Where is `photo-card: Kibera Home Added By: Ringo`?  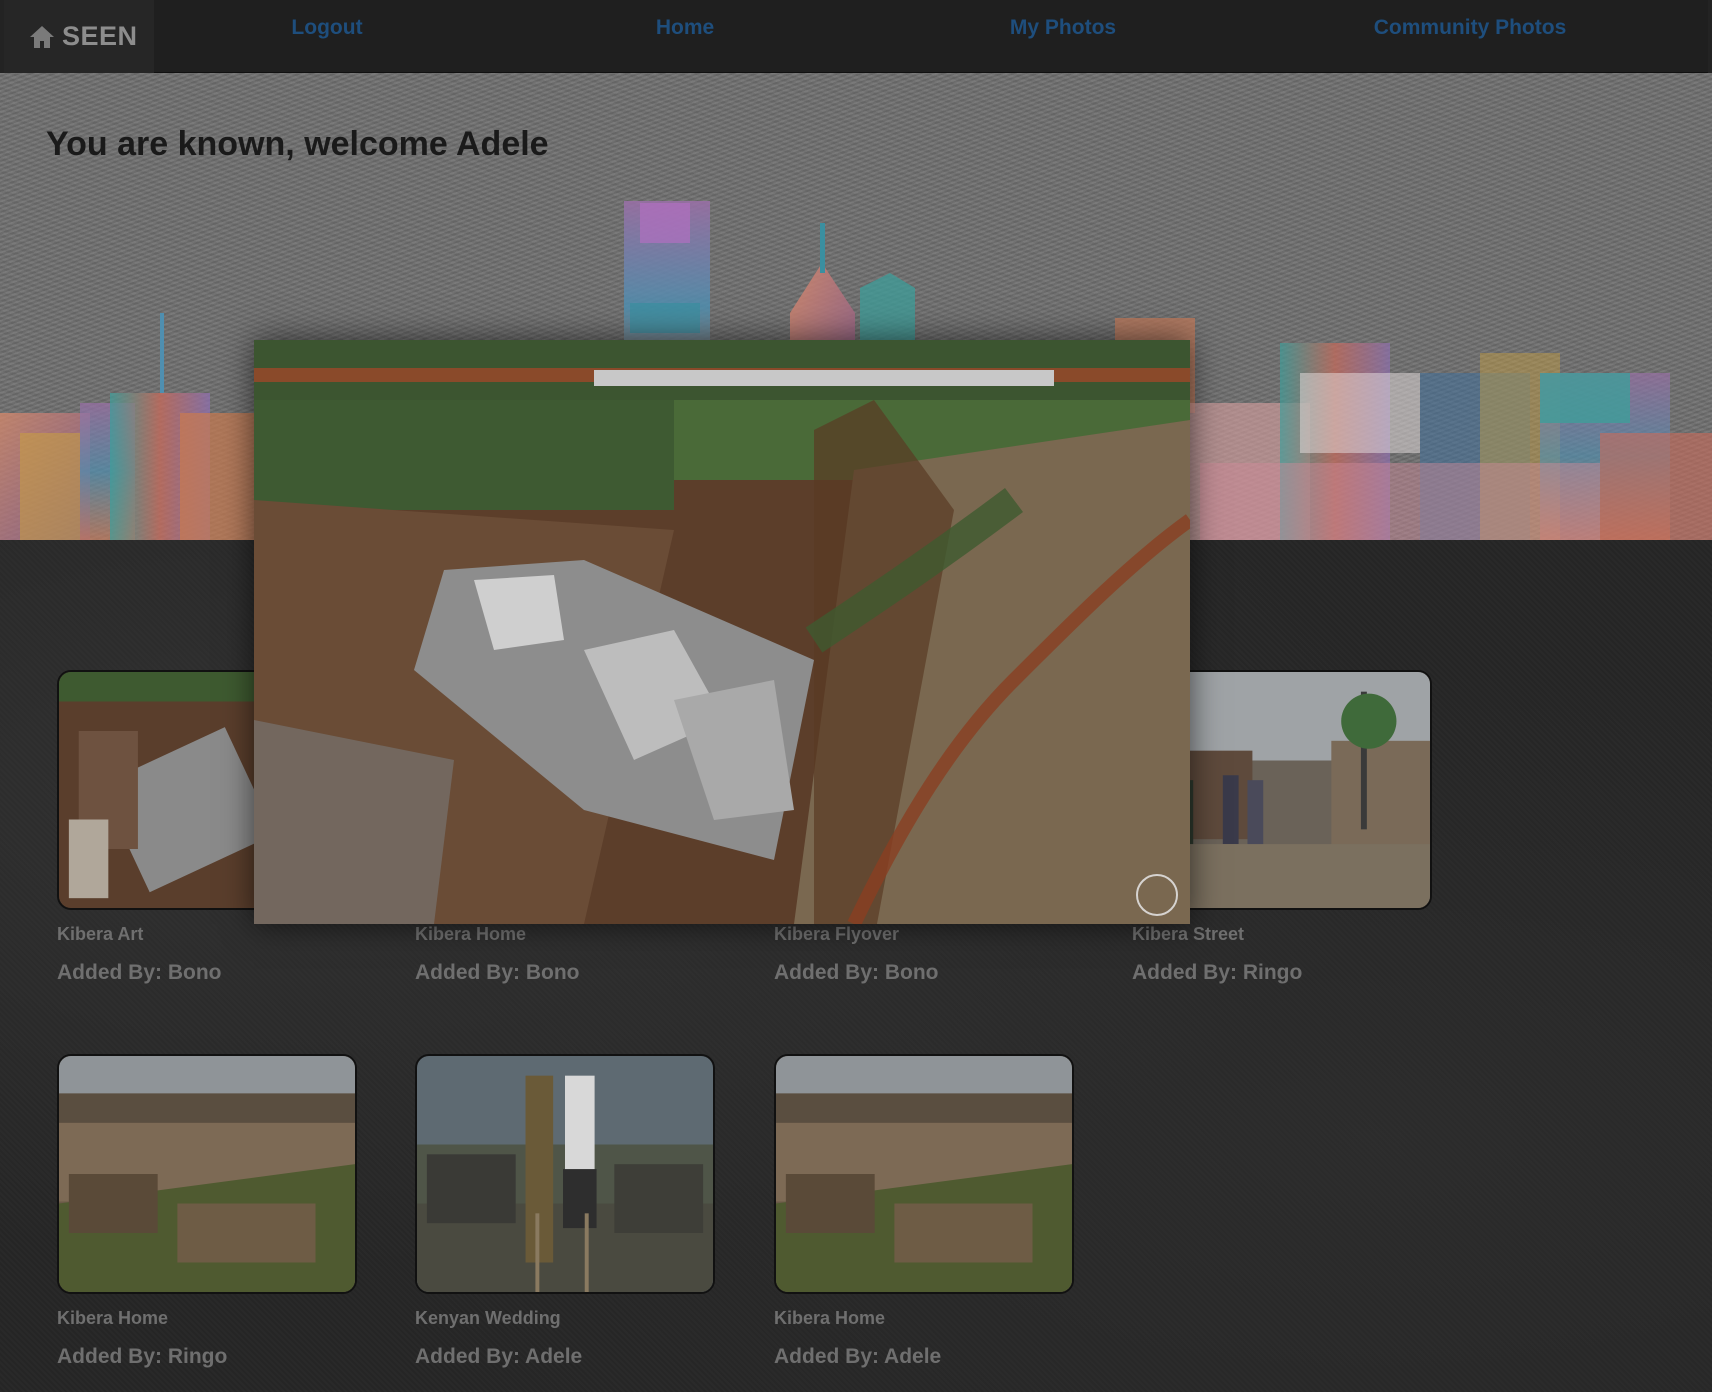 photo-card: Kibera Home Added By: Ringo is located at coordinates (207, 1211).